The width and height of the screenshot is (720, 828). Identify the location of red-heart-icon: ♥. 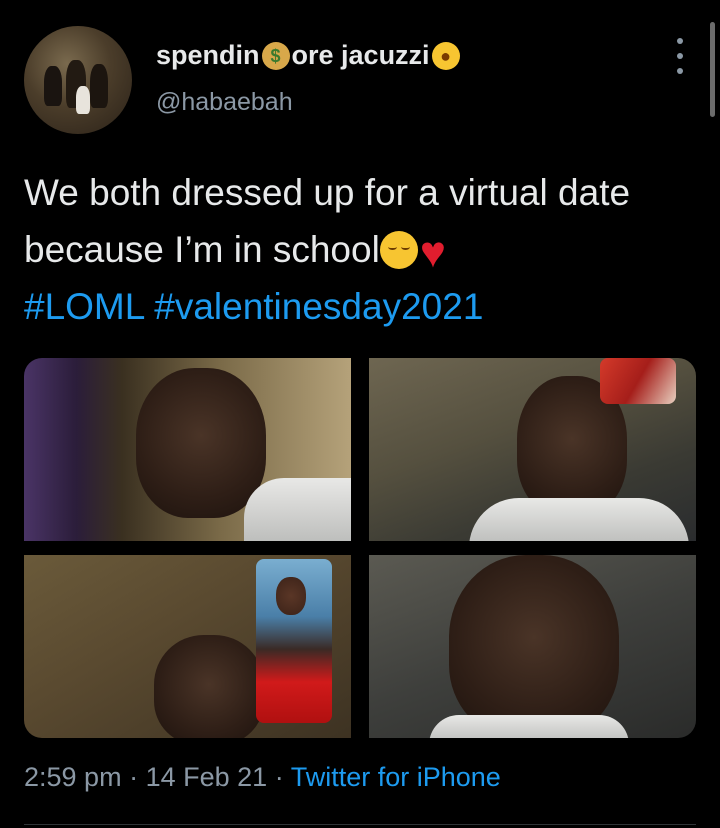
(432, 252).